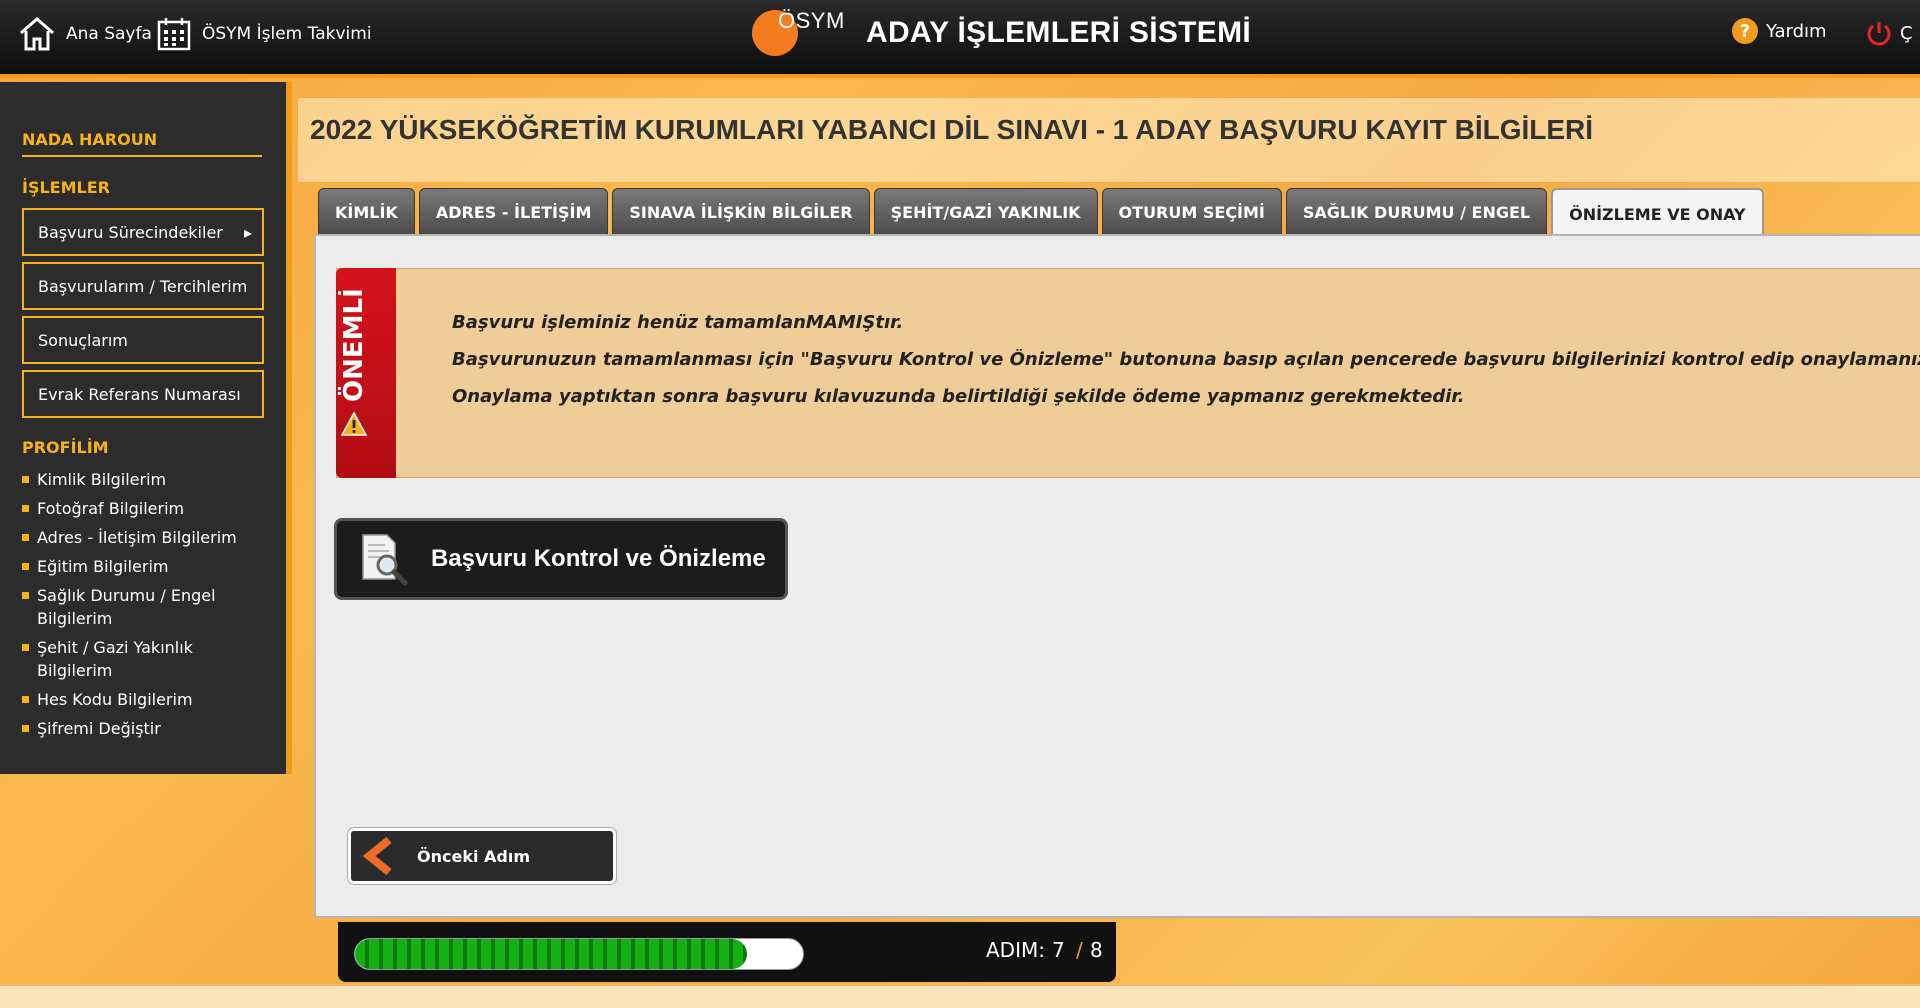  What do you see at coordinates (960, 996) in the screenshot?
I see `footer-strip` at bounding box center [960, 996].